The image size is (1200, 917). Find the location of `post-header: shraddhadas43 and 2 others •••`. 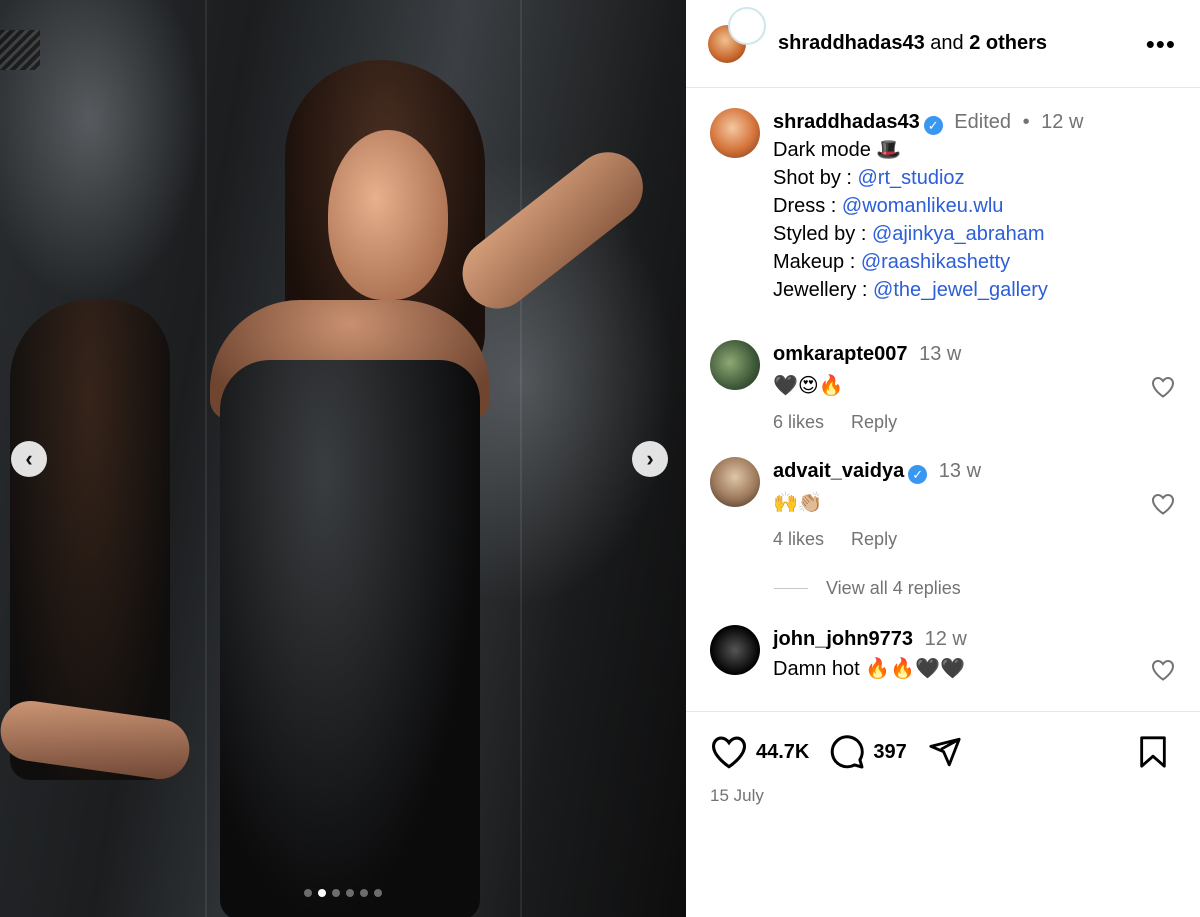

post-header: shraddhadas43 and 2 others ••• is located at coordinates (943, 44).